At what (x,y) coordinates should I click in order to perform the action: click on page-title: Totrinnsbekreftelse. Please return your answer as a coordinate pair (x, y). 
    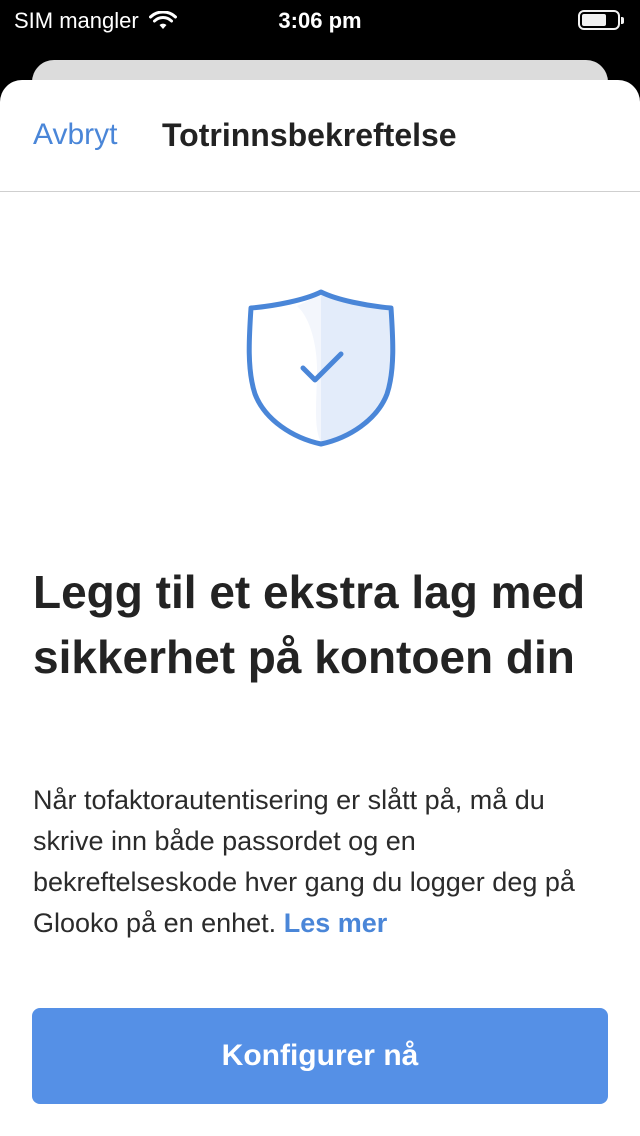
    Looking at the image, I should click on (309, 135).